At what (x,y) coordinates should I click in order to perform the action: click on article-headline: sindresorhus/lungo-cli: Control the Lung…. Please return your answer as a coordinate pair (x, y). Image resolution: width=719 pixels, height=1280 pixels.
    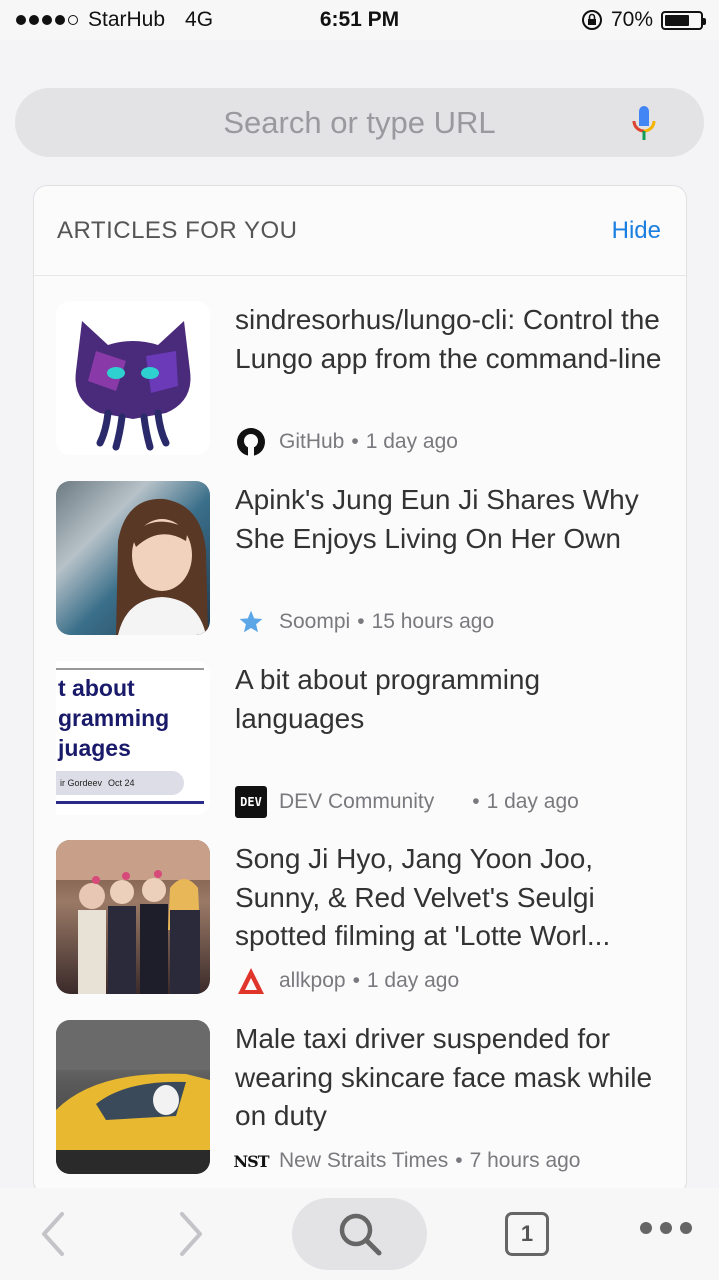
    Looking at the image, I should click on (448, 339).